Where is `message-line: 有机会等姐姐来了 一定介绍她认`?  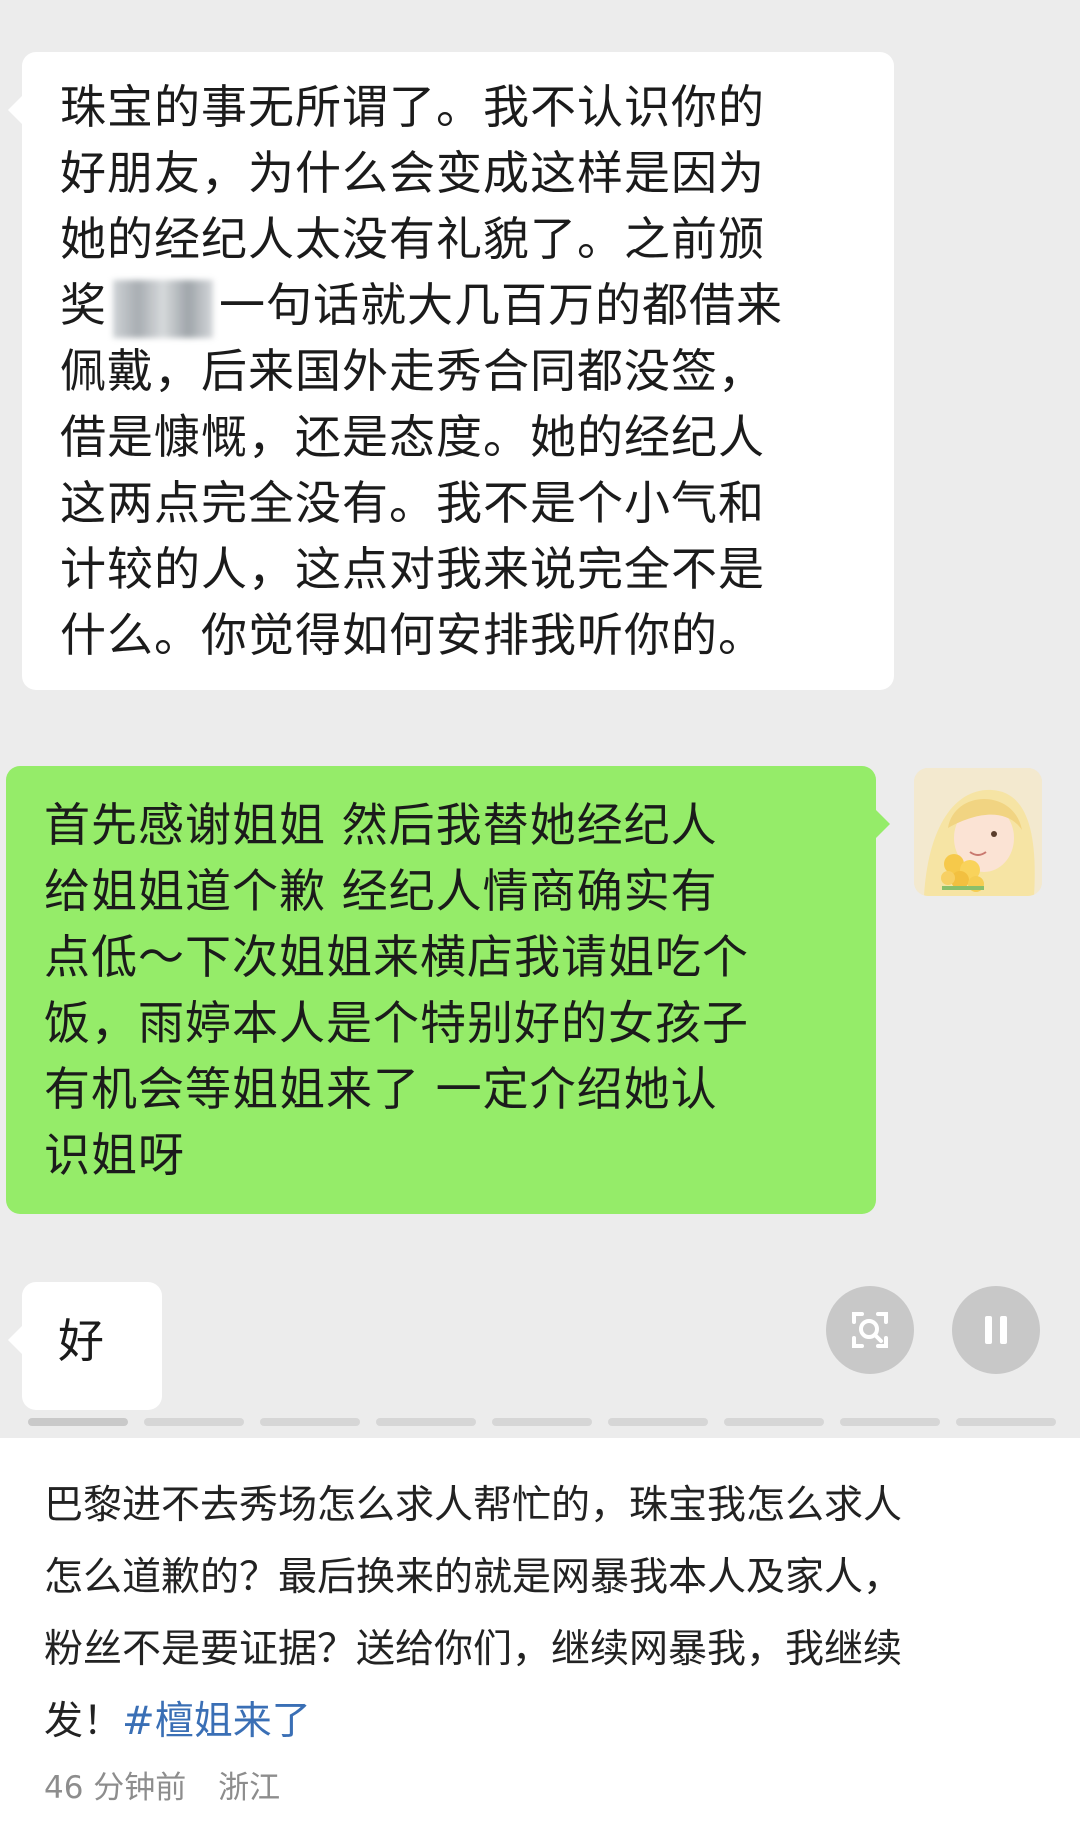
message-line: 有机会等姐姐来了 一定介绍她认 is located at coordinates (381, 1089).